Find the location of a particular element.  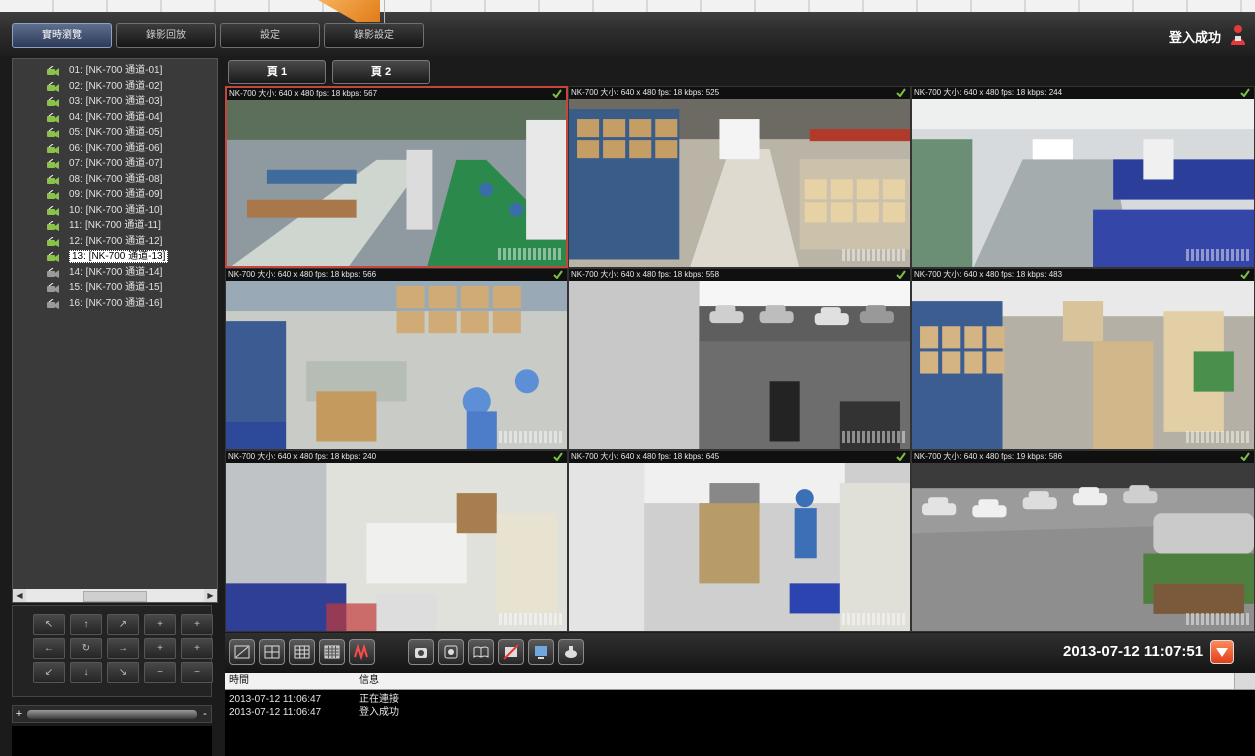

nine-view-button is located at coordinates (302, 652).